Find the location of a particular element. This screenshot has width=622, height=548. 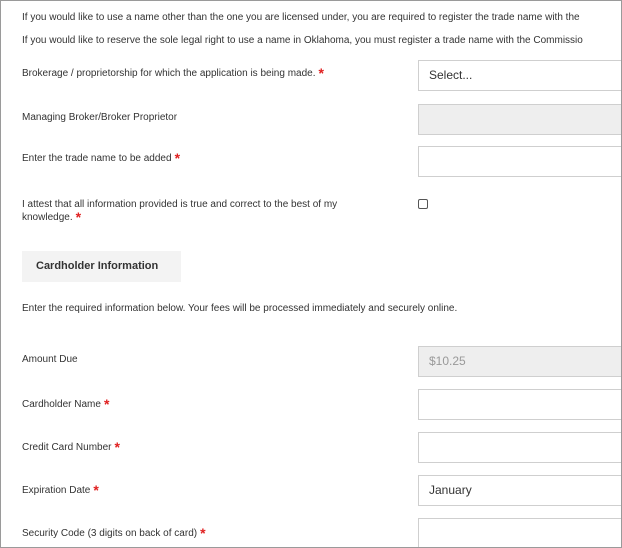

attest-checkbox is located at coordinates (423, 204).